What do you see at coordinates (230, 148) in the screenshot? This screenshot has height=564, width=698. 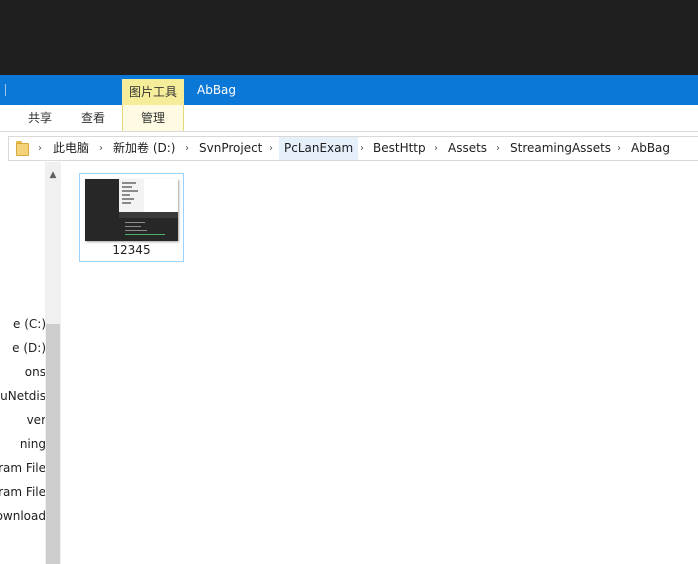 I see `breadcrumb-svnproject: SvnProject` at bounding box center [230, 148].